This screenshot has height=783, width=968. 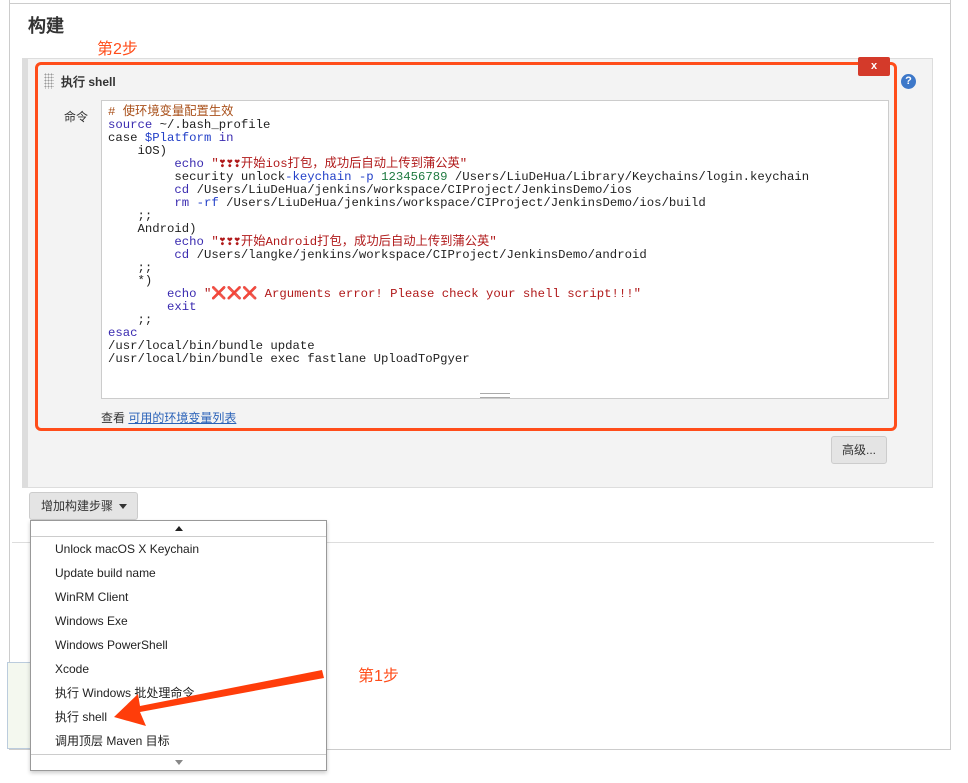 I want to click on code-token: rm, so click(x=182, y=203).